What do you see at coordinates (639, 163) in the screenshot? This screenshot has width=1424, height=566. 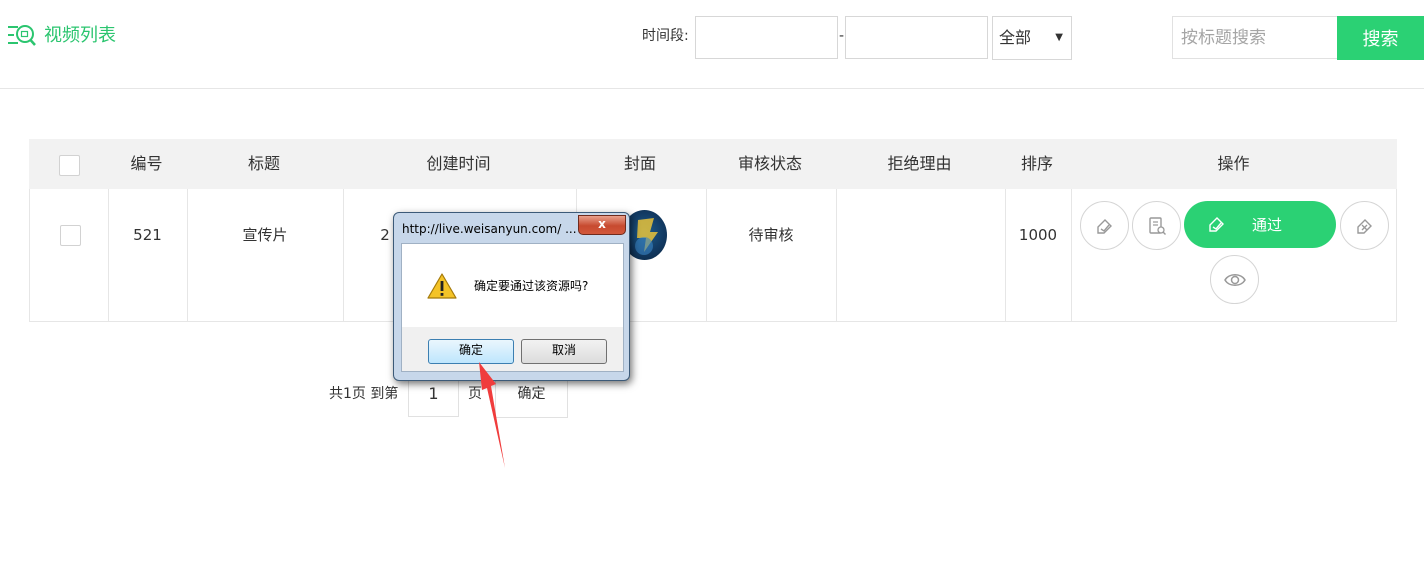 I see `column-header-cover: 封面` at bounding box center [639, 163].